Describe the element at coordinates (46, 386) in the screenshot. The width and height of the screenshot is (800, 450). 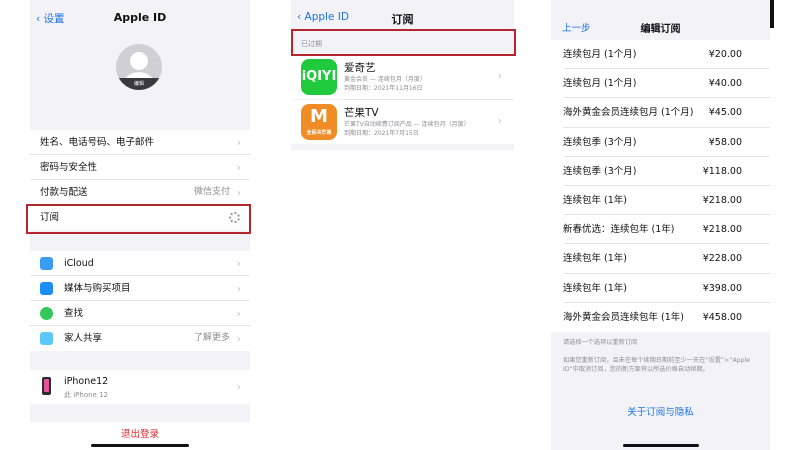
I see `iphone-icon` at that location.